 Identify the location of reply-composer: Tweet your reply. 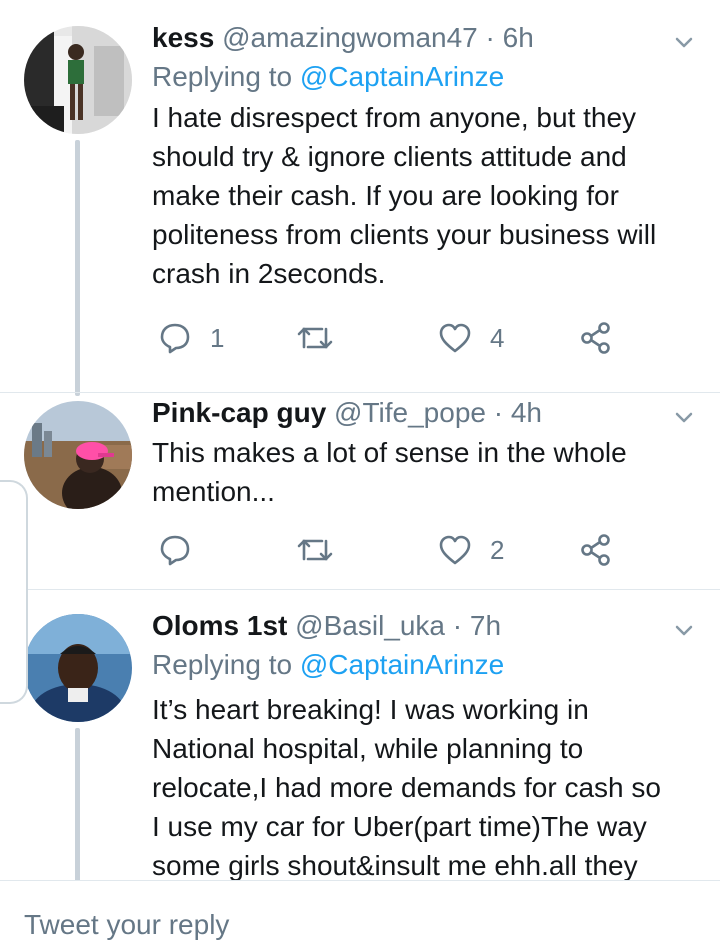
(360, 910).